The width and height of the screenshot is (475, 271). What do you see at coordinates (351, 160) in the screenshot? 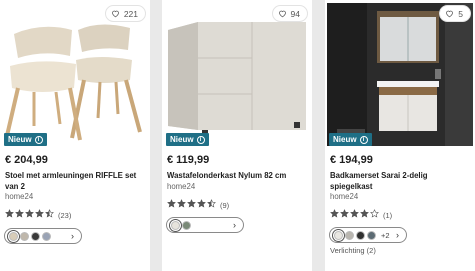
I see `product-price: € 194,99` at bounding box center [351, 160].